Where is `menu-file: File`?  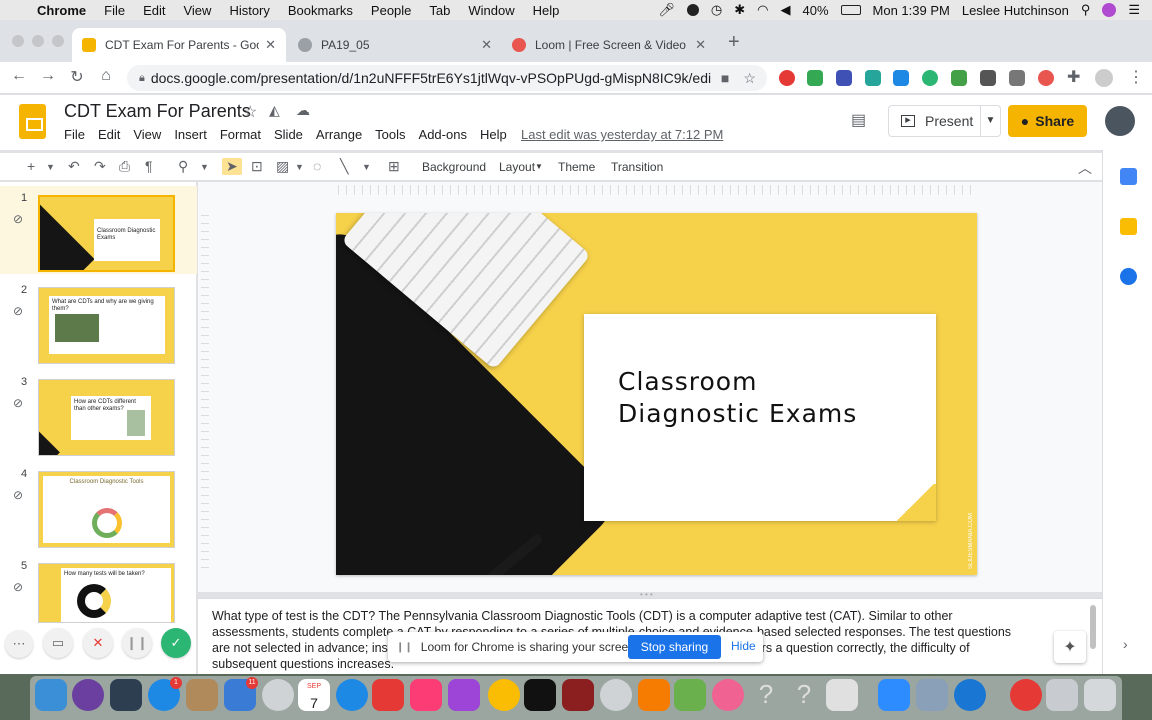 menu-file: File is located at coordinates (114, 10).